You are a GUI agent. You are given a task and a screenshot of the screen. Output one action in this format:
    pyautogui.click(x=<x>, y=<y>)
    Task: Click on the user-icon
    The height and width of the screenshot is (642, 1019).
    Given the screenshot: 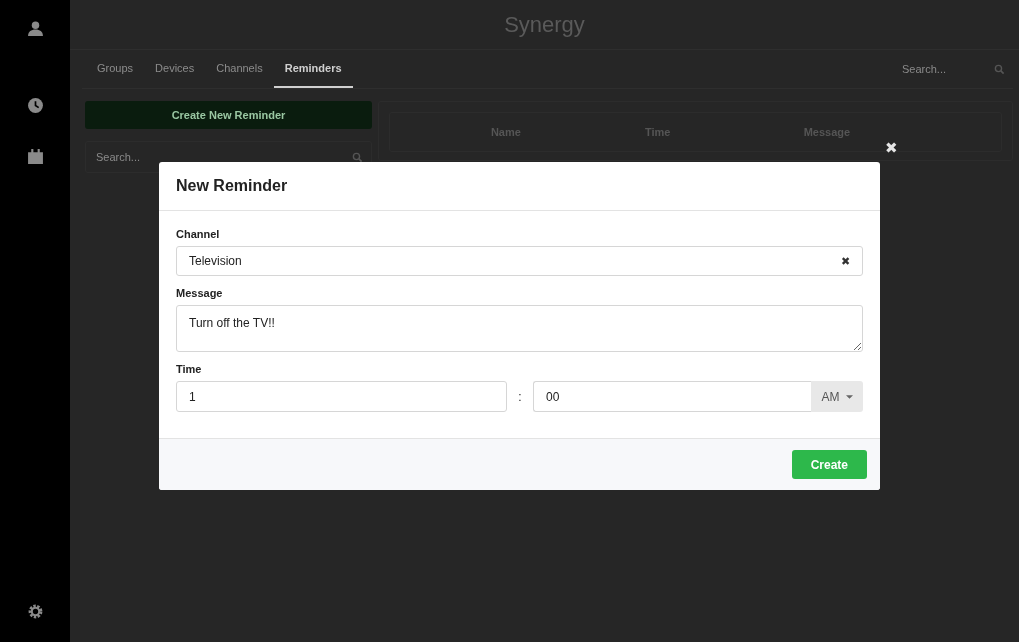 What is the action you would take?
    pyautogui.click(x=35, y=28)
    